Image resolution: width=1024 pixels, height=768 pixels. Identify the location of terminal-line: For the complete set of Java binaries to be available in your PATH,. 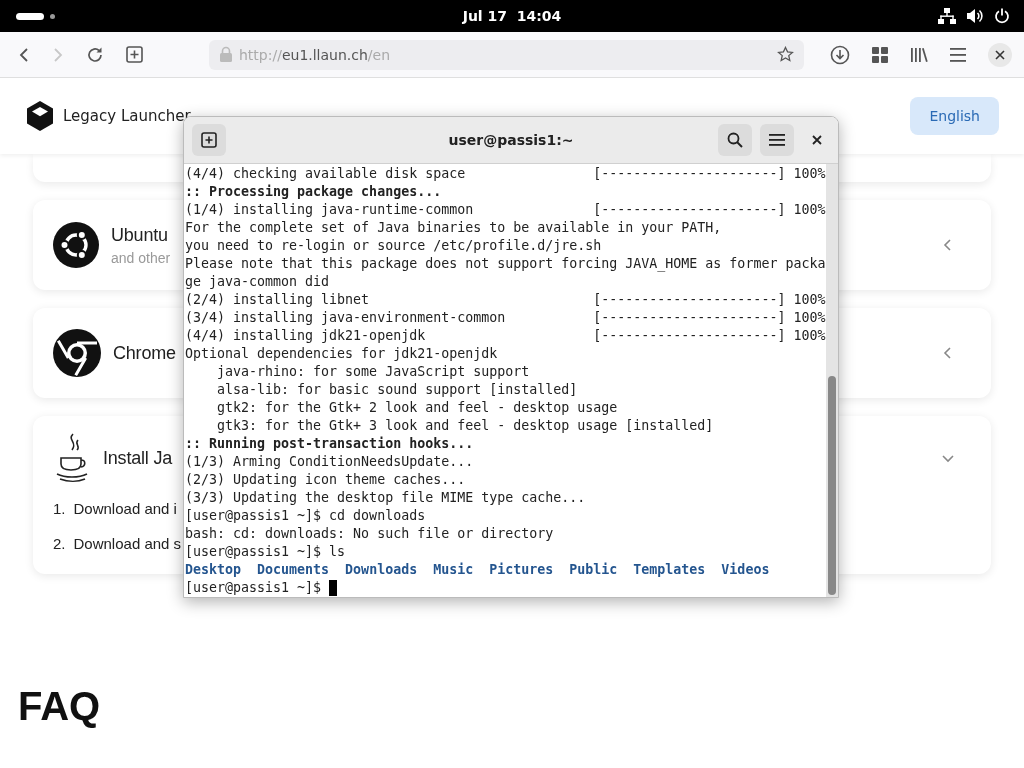
(453, 228).